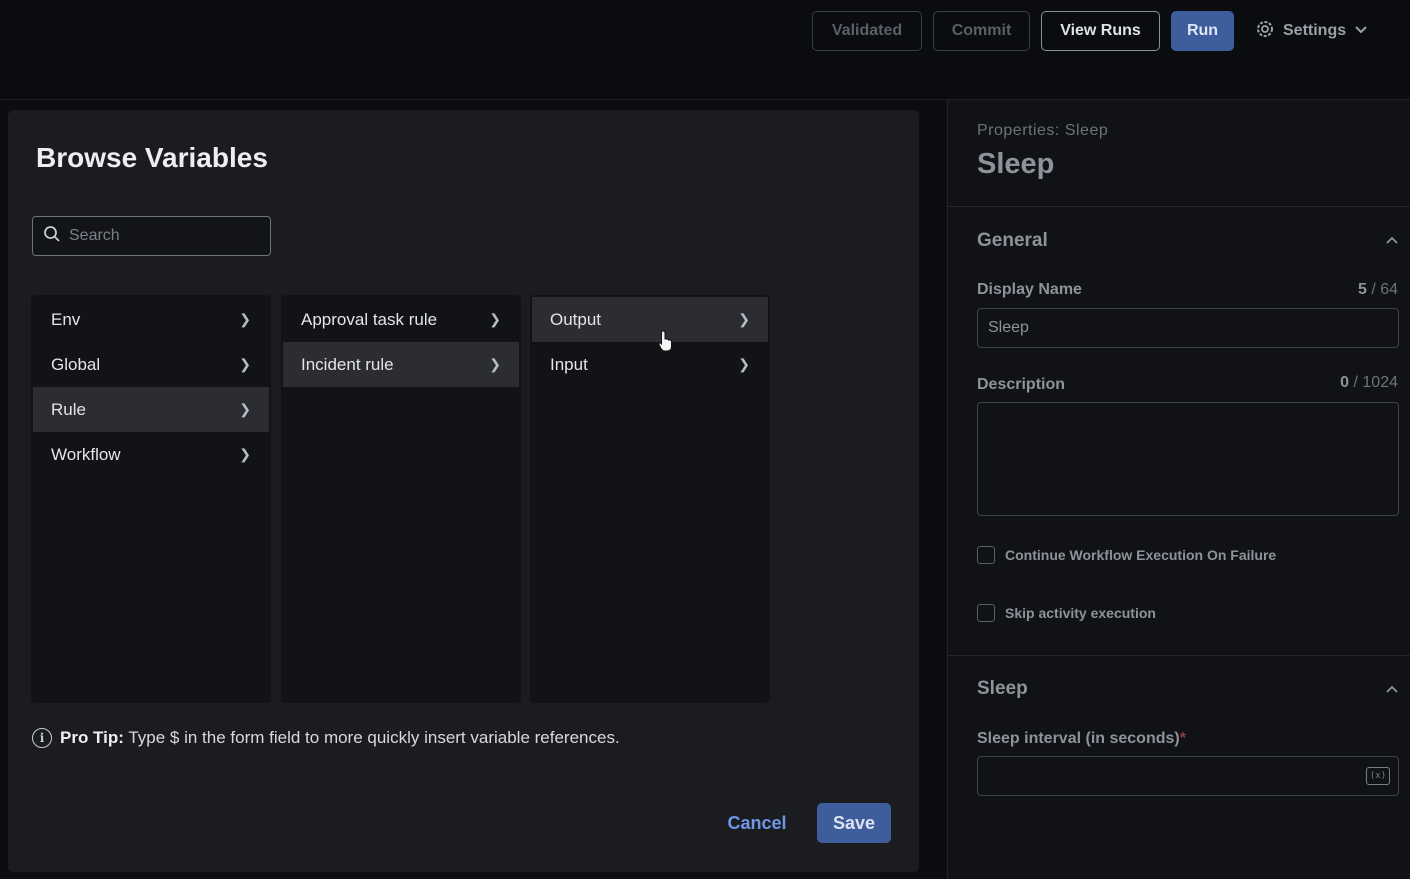 The width and height of the screenshot is (1410, 879). What do you see at coordinates (650, 319) in the screenshot?
I see `column-item-output: Output ❯` at bounding box center [650, 319].